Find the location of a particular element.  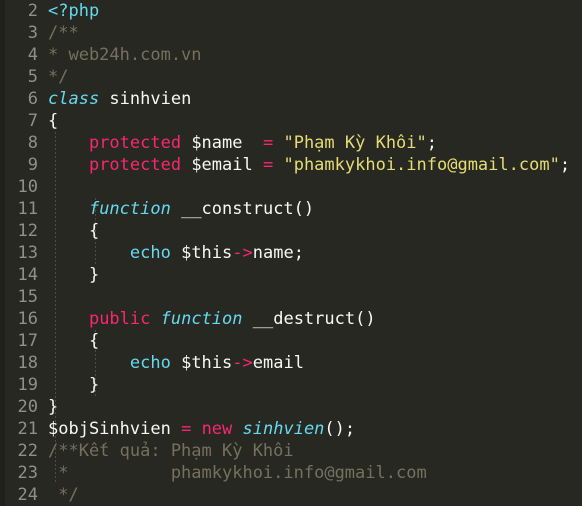

code-token: "phamkykhoi.info@gmail.com" is located at coordinates (421, 165).